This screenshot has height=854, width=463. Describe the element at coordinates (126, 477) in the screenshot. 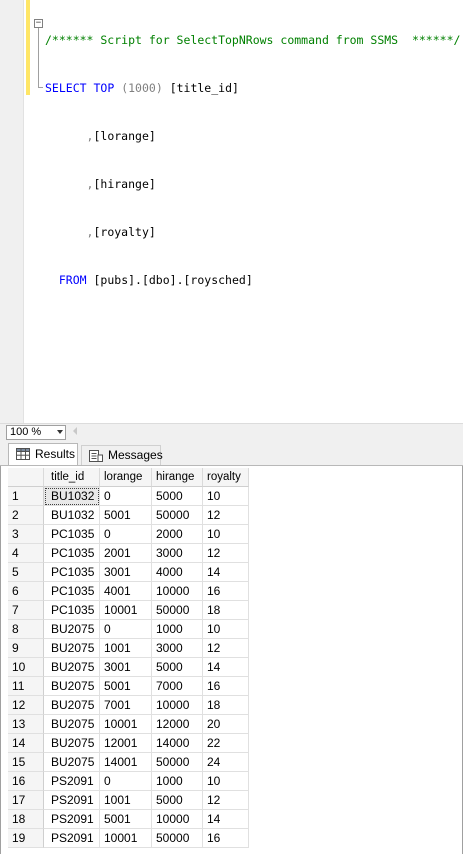

I see `column-header-lorange: lorange` at that location.